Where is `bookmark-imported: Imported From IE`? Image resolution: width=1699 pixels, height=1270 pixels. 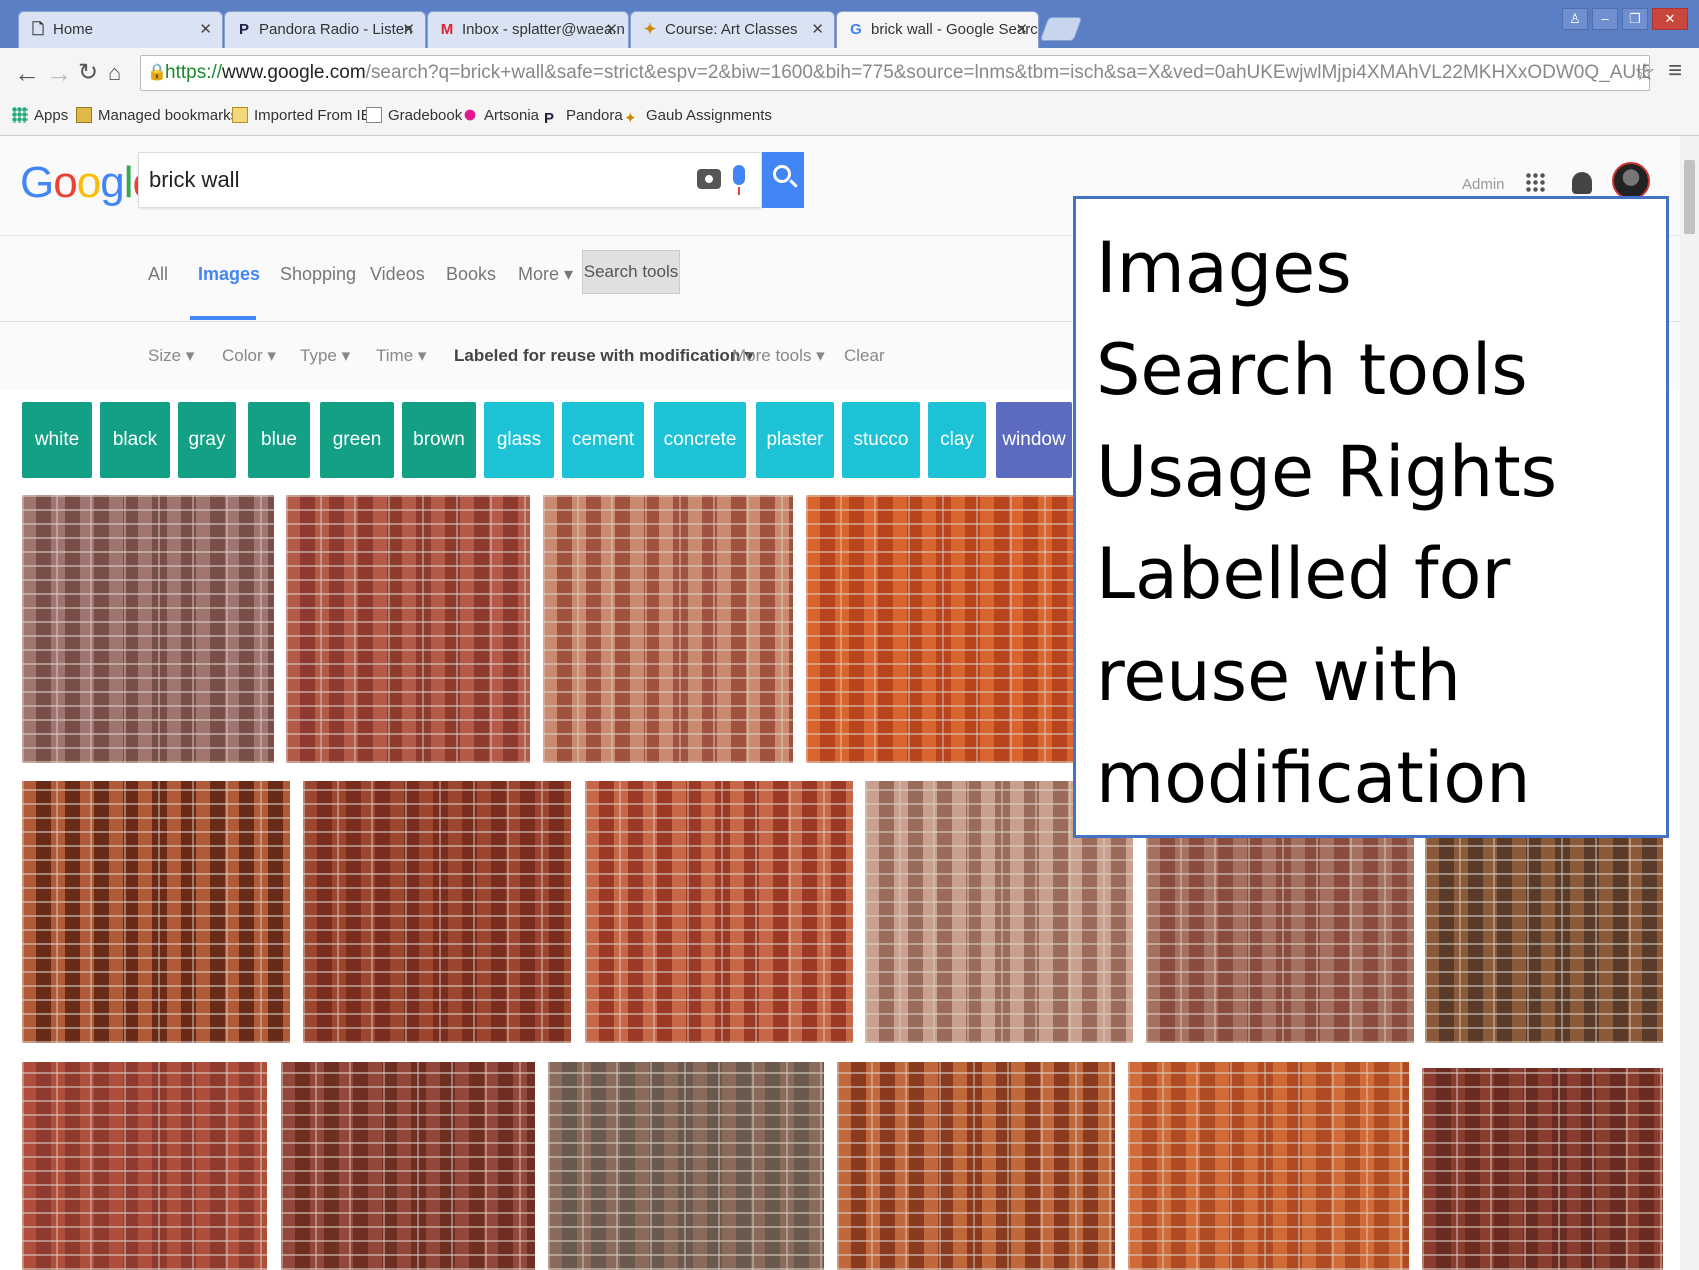 bookmark-imported: Imported From IE is located at coordinates (301, 115).